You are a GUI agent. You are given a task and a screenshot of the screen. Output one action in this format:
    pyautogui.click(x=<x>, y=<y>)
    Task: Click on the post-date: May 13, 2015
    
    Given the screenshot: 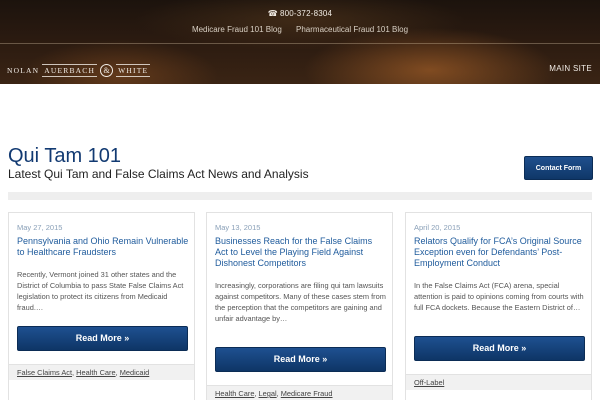 What is the action you would take?
    pyautogui.click(x=238, y=227)
    